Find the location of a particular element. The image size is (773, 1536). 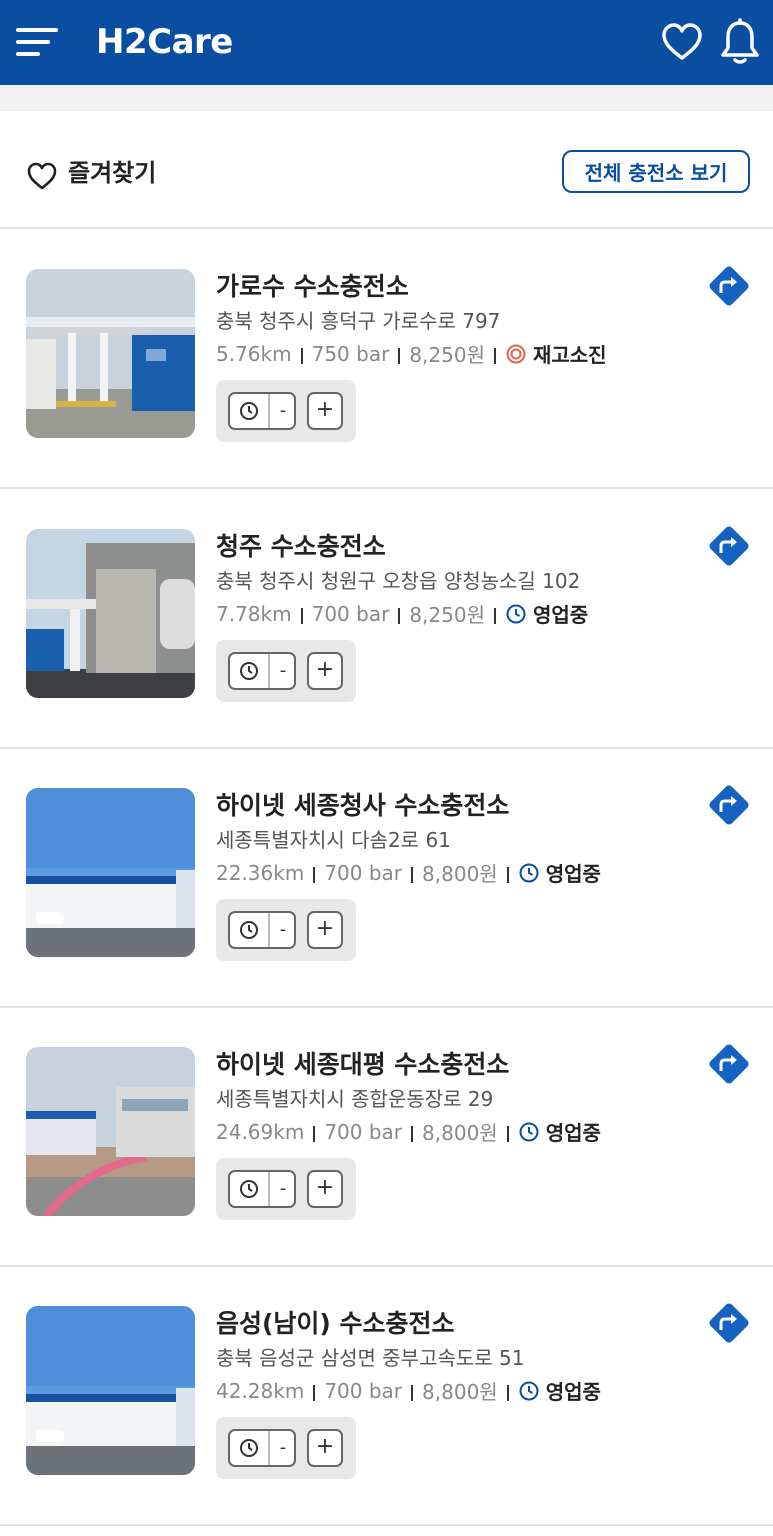

favorites-header: 즐겨찾기 전체 충전소 보기 is located at coordinates (386, 170).